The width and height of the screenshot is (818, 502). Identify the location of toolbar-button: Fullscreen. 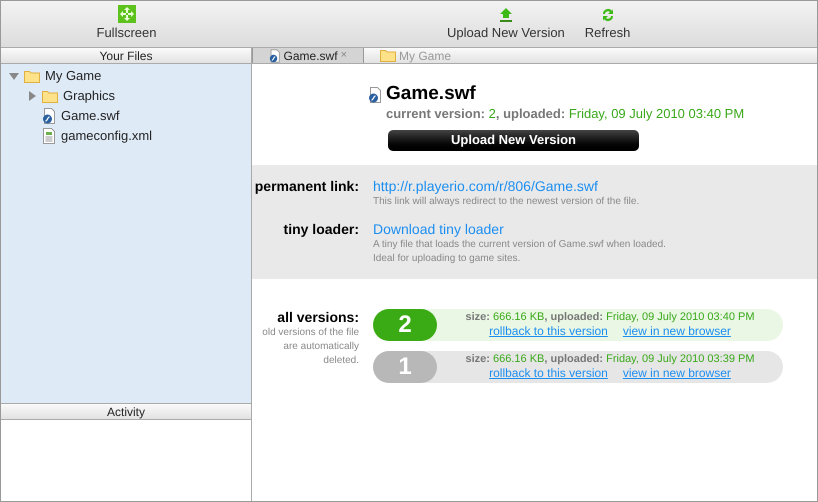
(126, 24).